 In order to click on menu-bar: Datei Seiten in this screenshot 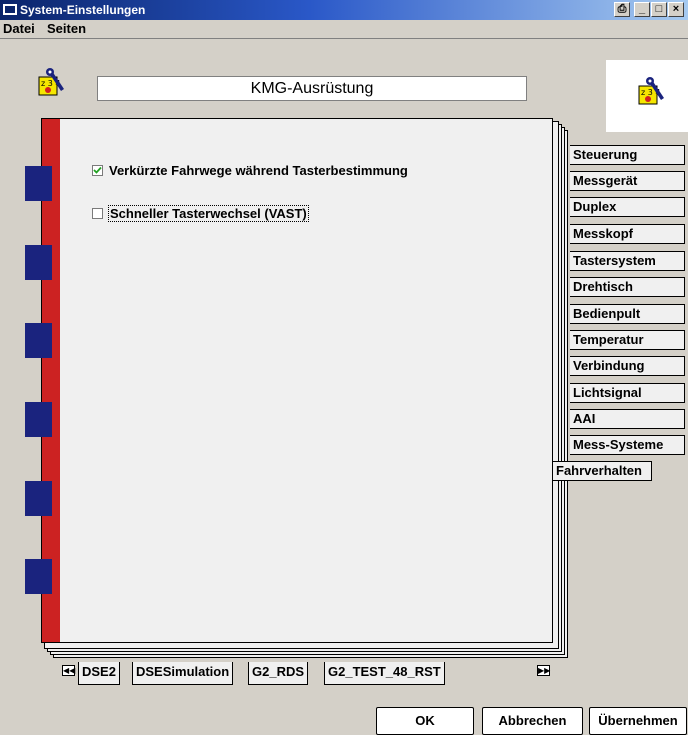, I will do `click(344, 29)`.